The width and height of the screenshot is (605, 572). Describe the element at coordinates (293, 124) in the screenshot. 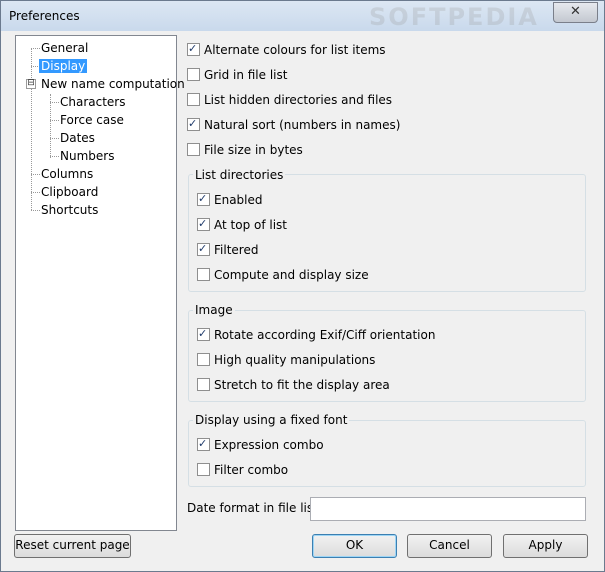

I see `option-natural-sort: Natural sort (numbers in names)` at that location.